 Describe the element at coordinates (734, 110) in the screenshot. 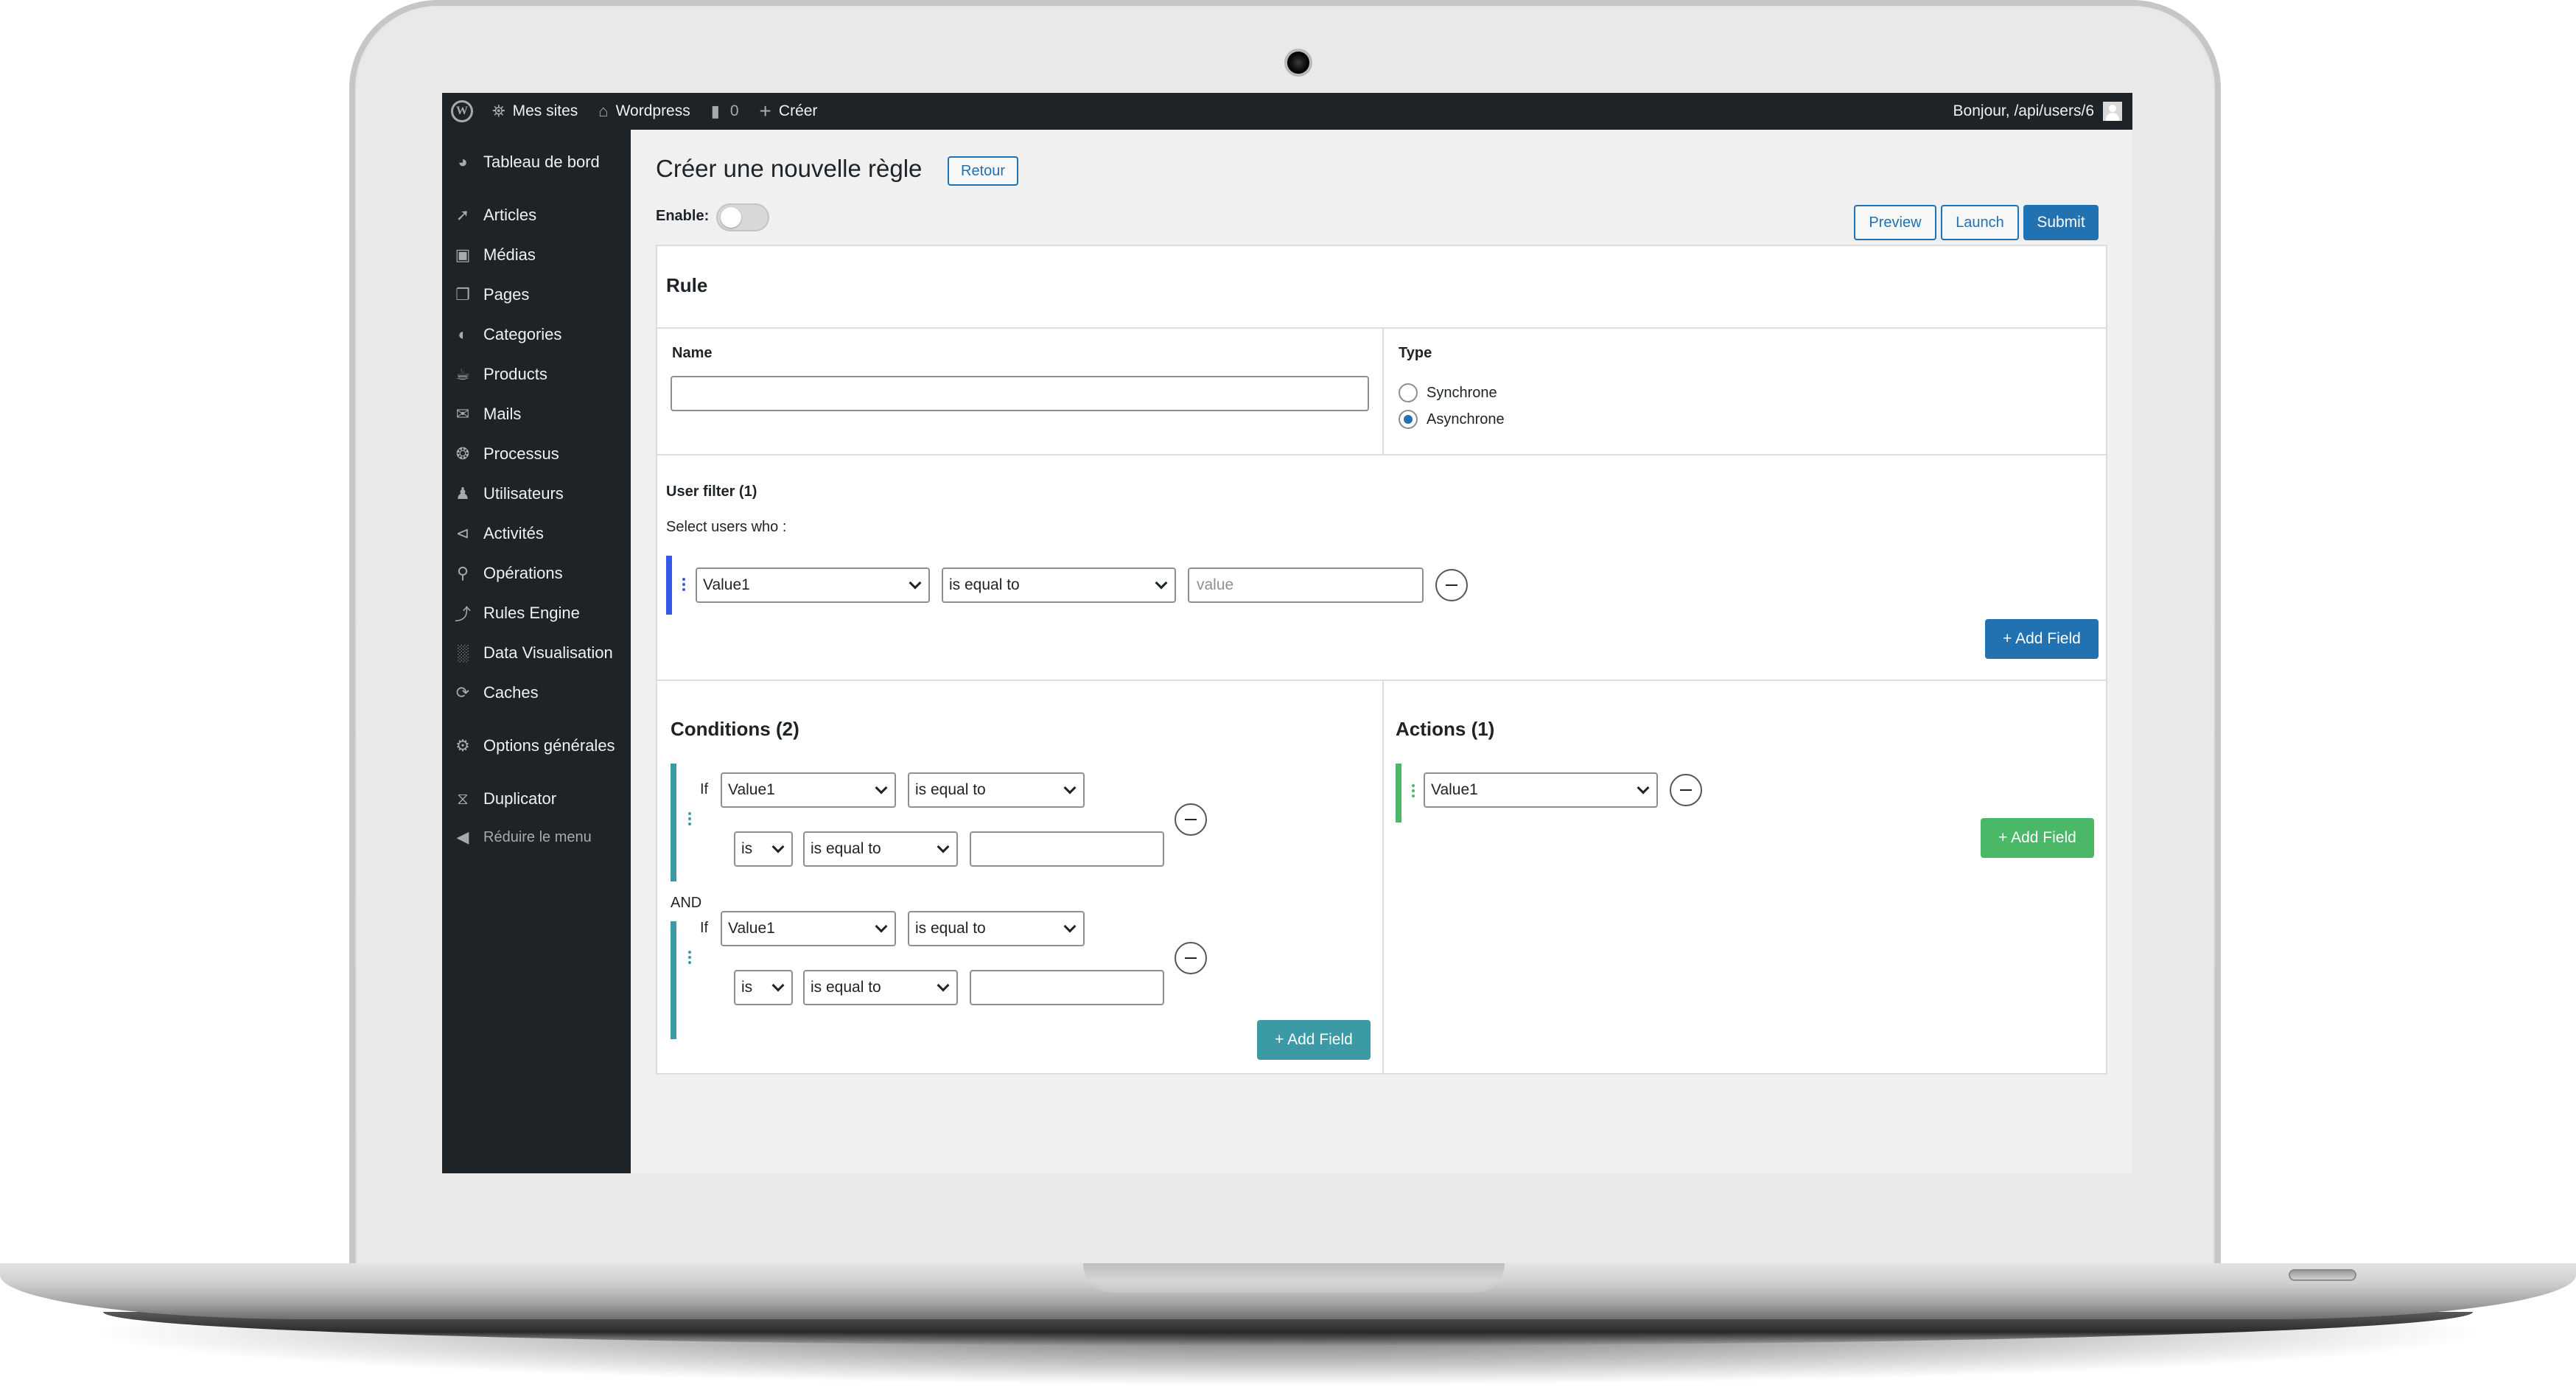

I see `comments-count: 0` at that location.